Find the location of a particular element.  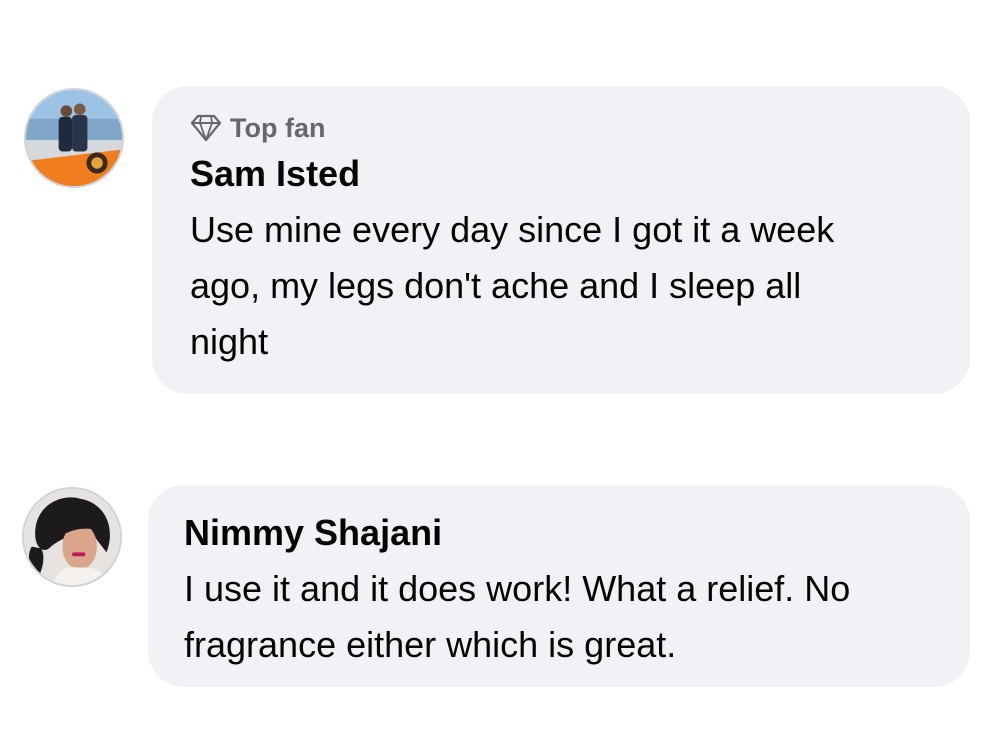

comment-author: Nimmy Shajani is located at coordinates (559, 533).